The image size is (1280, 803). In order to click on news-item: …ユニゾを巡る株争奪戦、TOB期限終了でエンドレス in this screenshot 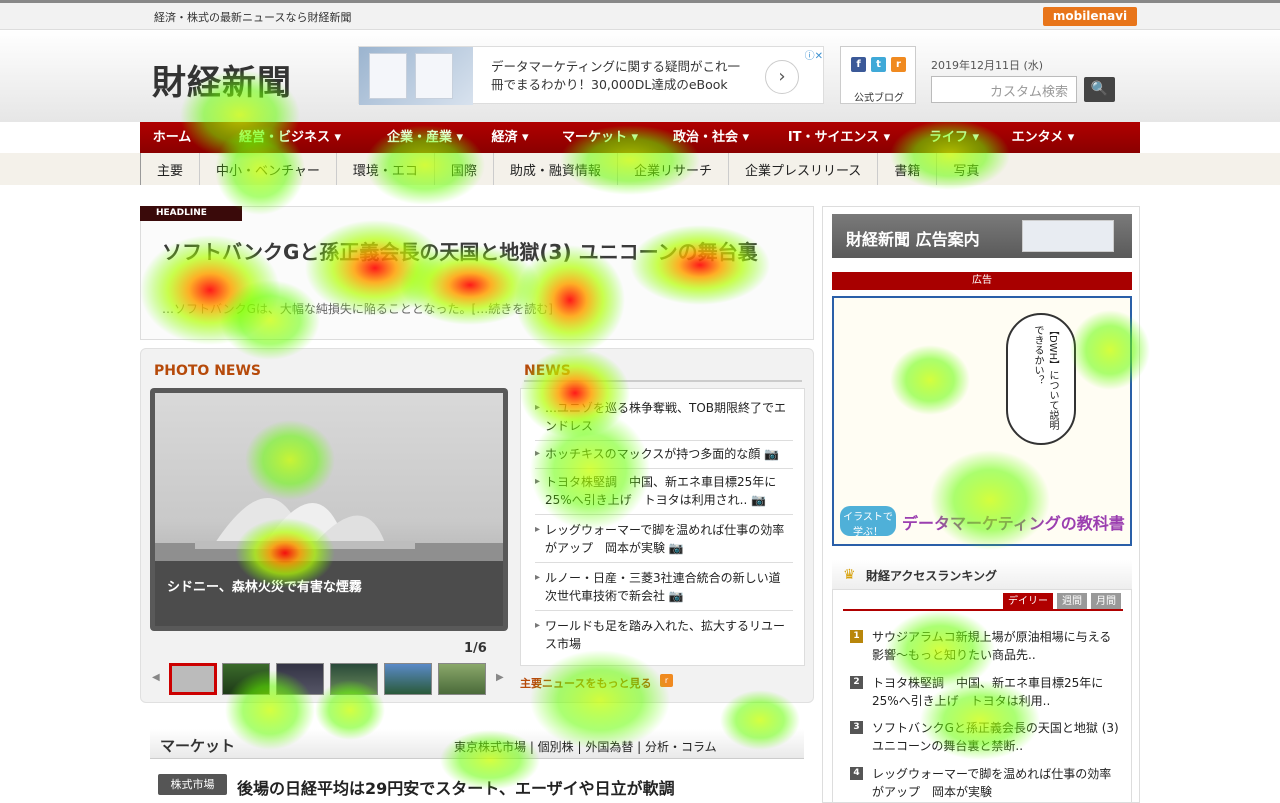, I will do `click(664, 420)`.